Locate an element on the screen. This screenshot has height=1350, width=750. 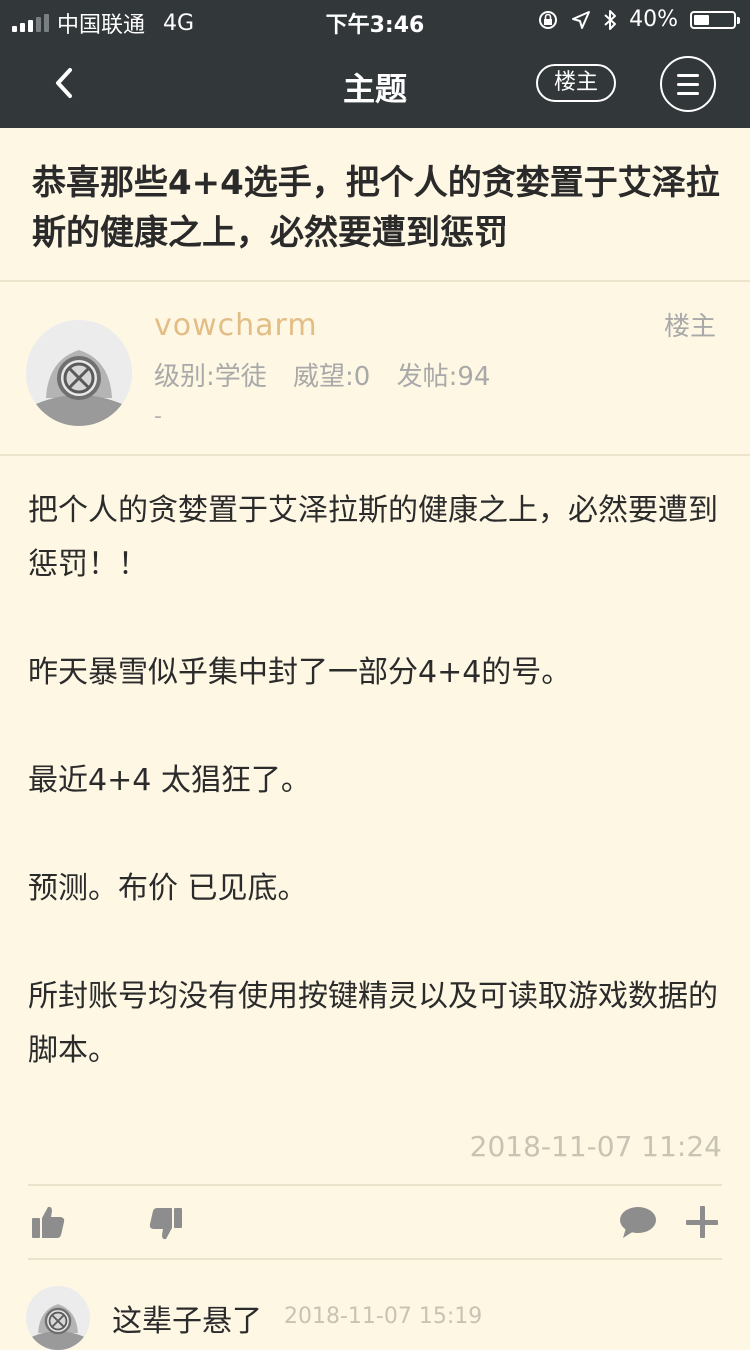
rotation-lock-icon is located at coordinates (548, 19).